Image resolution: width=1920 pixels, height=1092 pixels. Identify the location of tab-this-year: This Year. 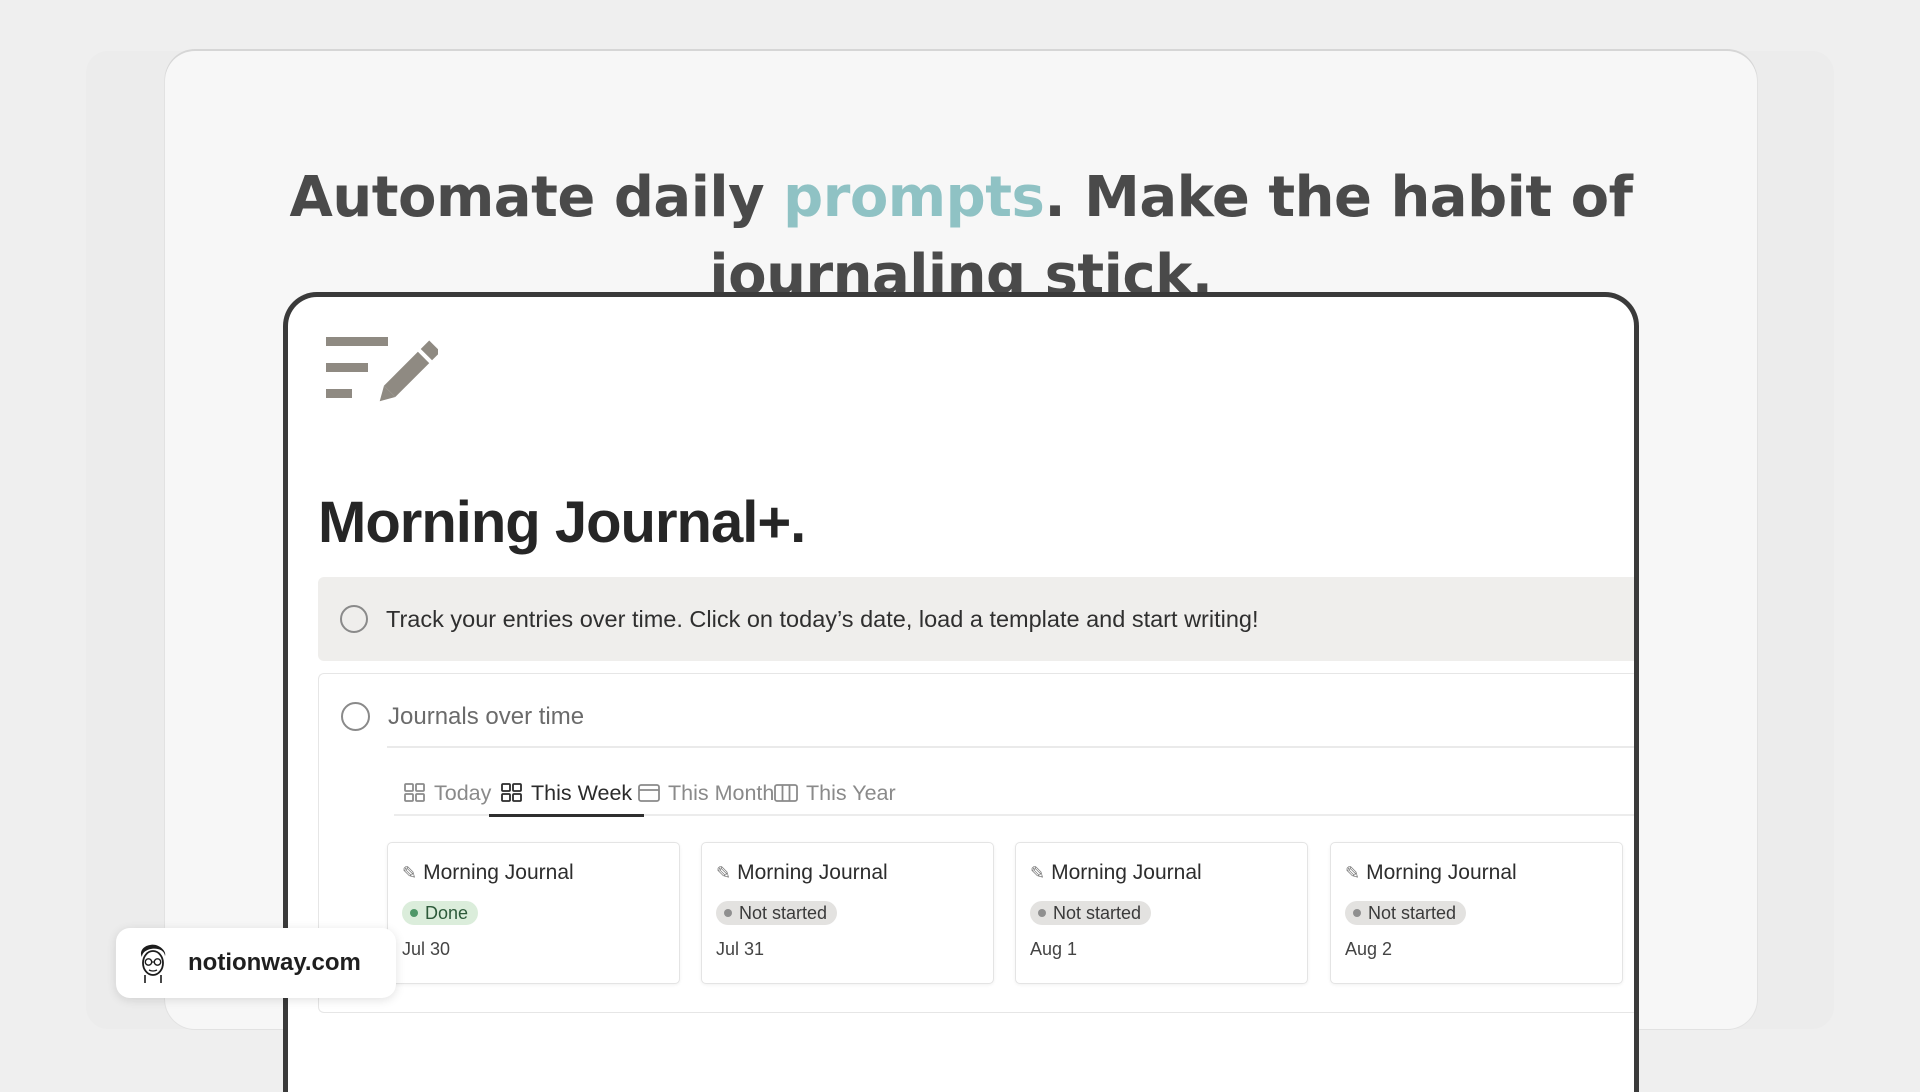
(835, 793).